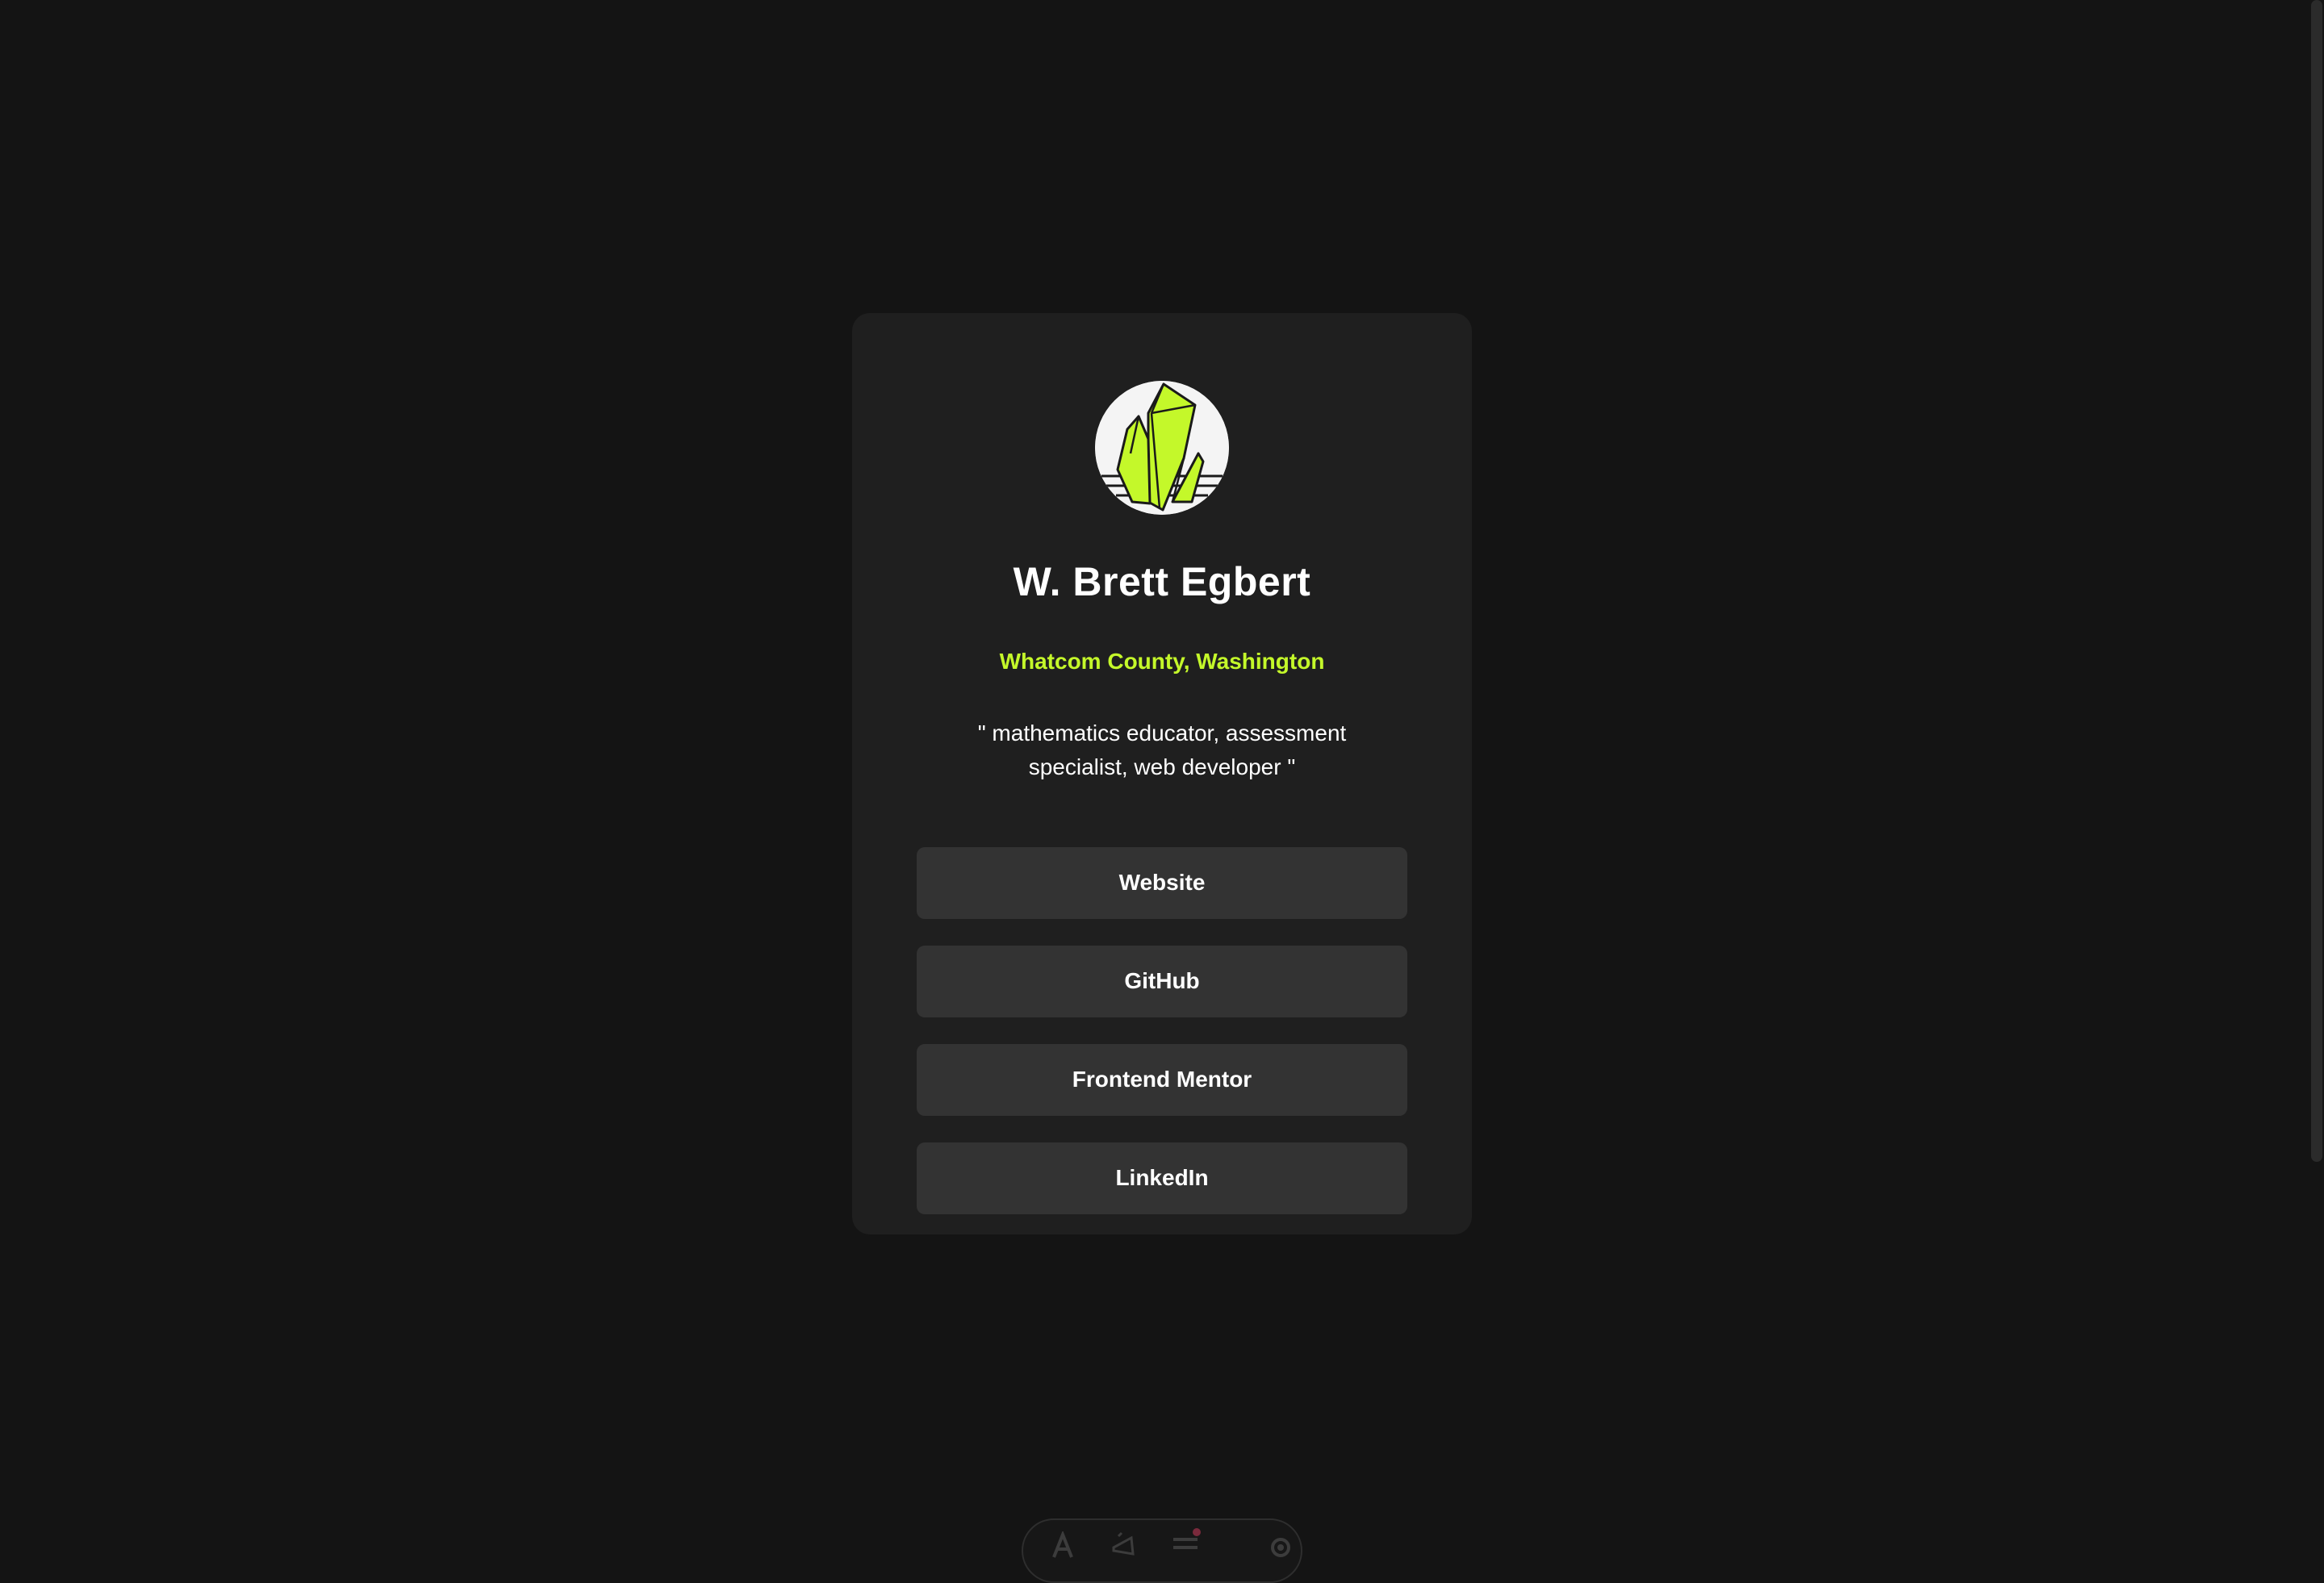 The width and height of the screenshot is (2324, 1583). Describe the element at coordinates (1162, 1030) in the screenshot. I see `social-links: Website GitHub Frontend Mentor LinkedIn` at that location.